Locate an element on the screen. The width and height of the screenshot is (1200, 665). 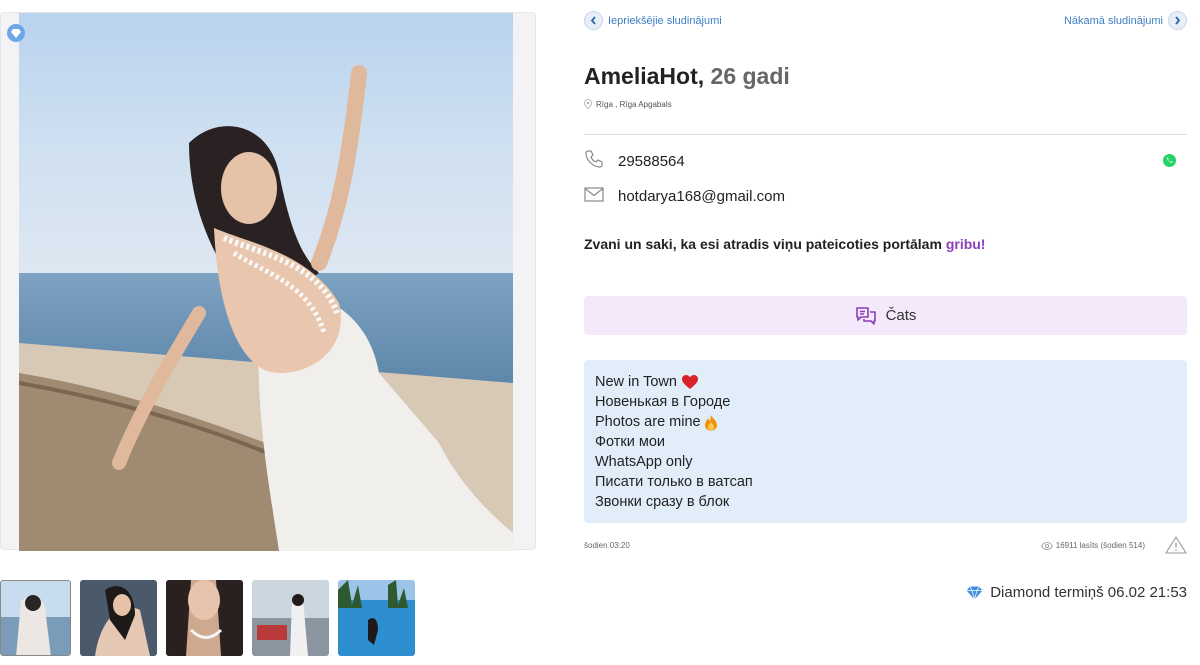
description-line: Фотки мои is located at coordinates (885, 442).